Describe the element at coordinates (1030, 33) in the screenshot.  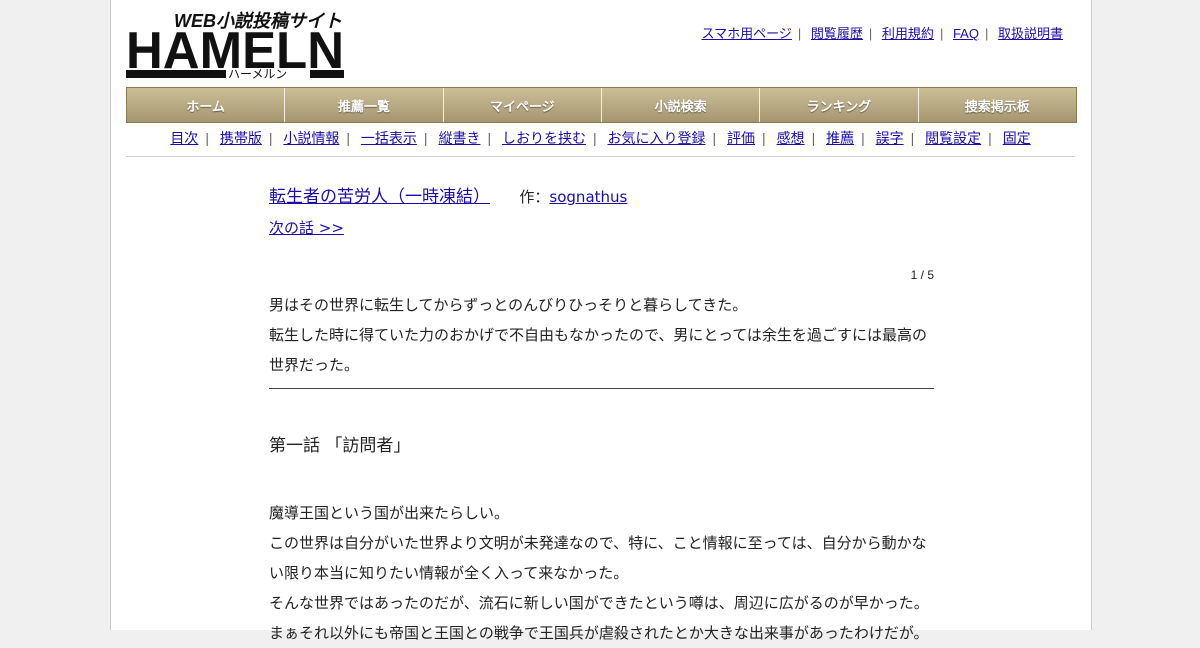
I see `link-manual: 取扱説明書` at that location.